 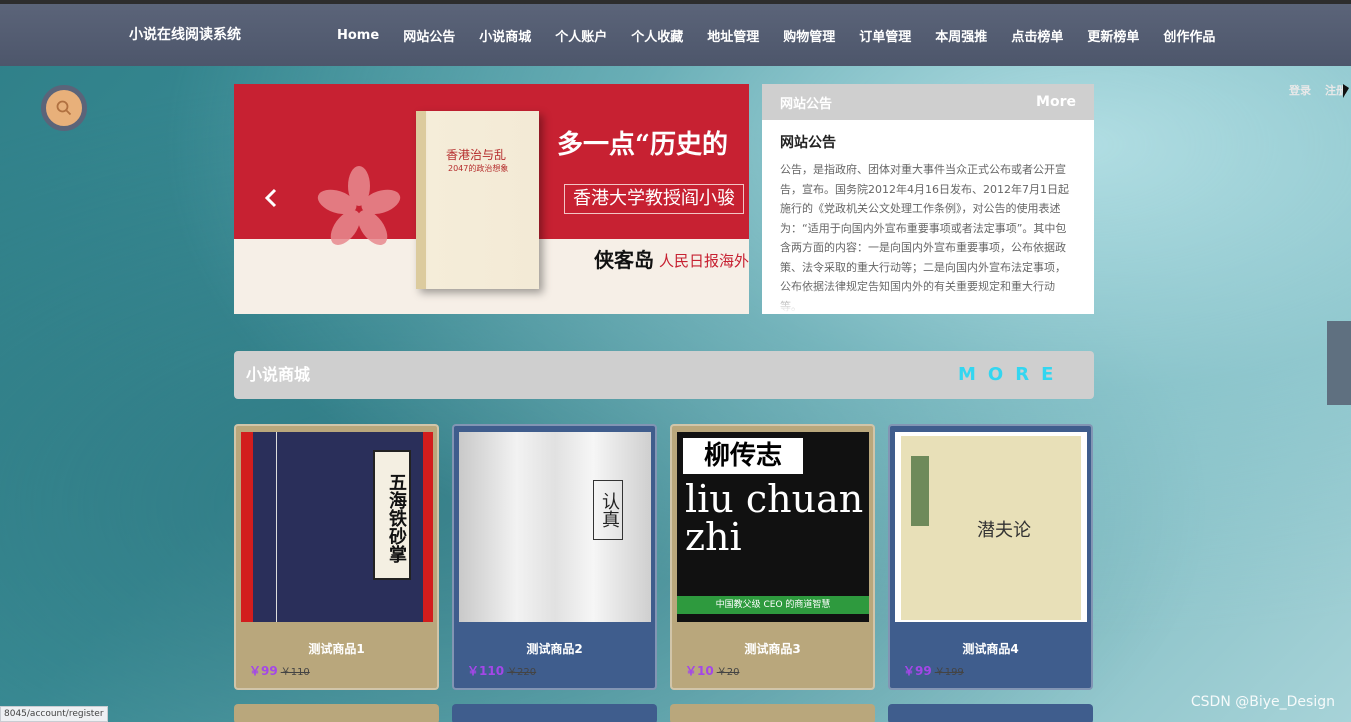 I want to click on banner-book-subtitle: 2047的政治想象, so click(x=478, y=168).